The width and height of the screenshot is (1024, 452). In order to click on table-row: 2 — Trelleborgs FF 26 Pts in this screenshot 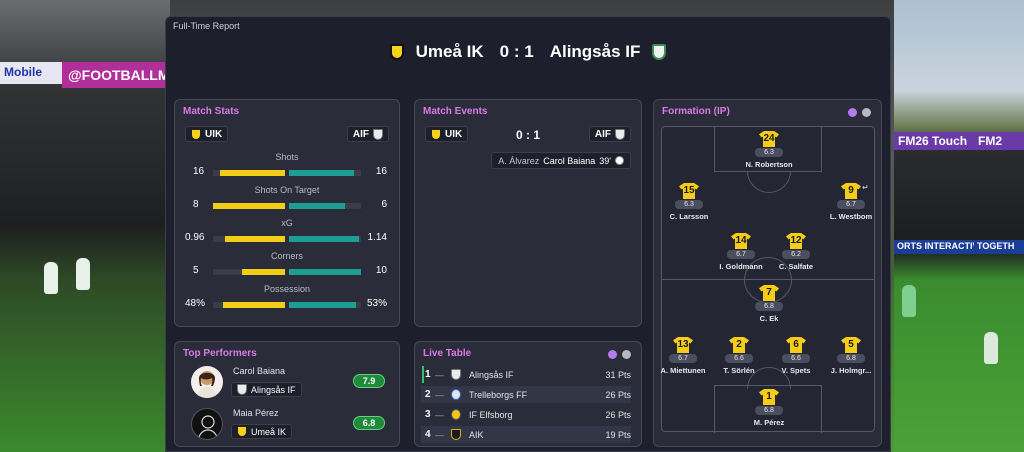, I will do `click(526, 394)`.